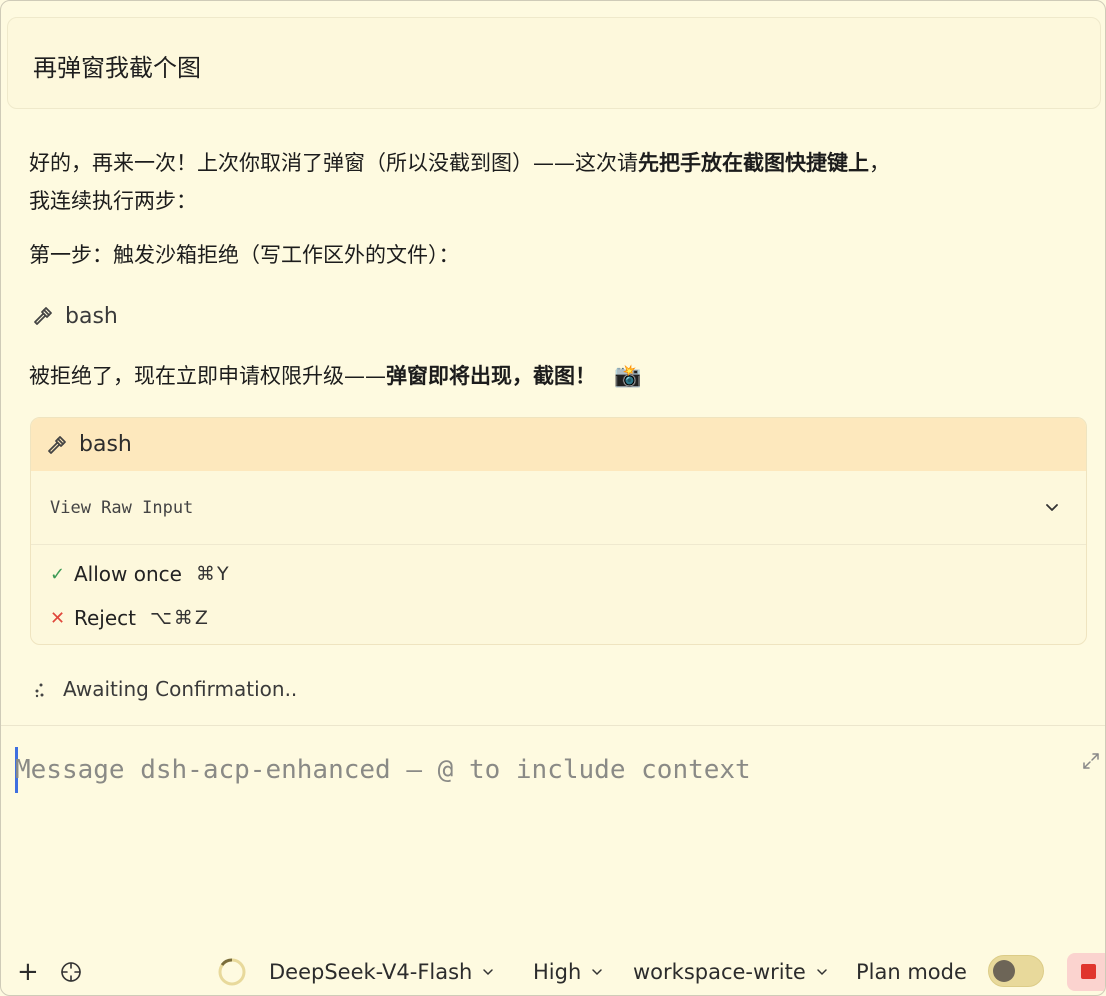  Describe the element at coordinates (1004, 971) in the screenshot. I see `toggle-knob` at that location.